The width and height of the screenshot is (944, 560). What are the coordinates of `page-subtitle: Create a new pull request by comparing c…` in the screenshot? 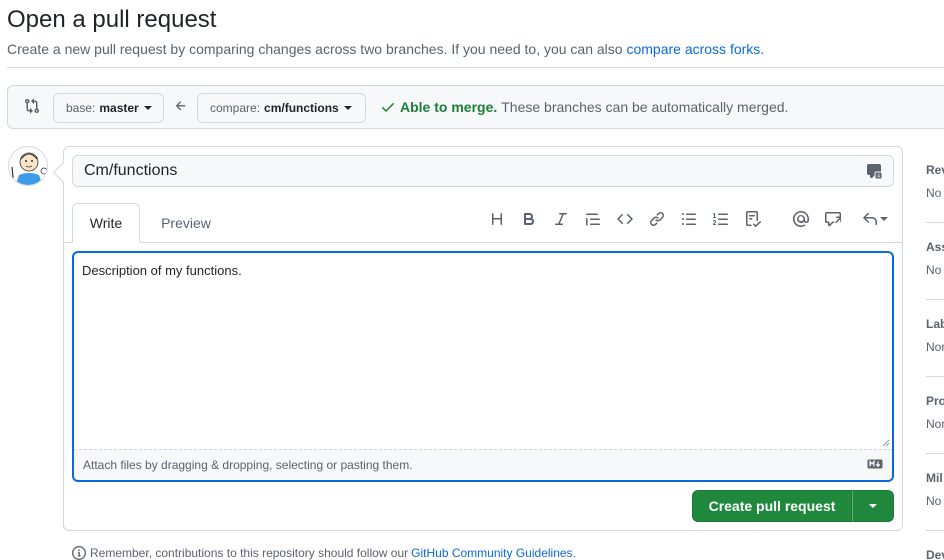 It's located at (385, 49).